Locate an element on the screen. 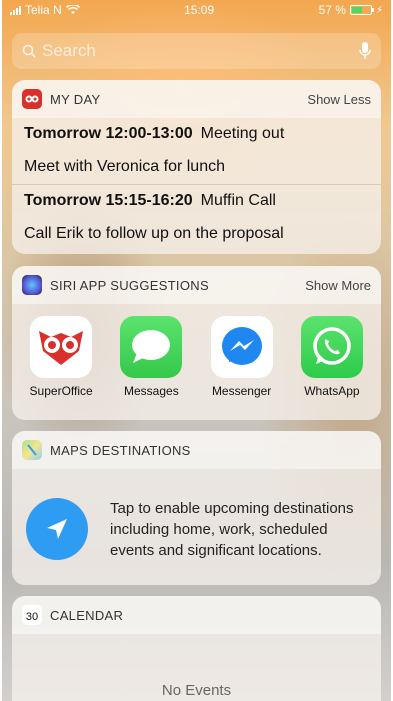 The height and width of the screenshot is (701, 393). maps-header: MAPS DESTINATIONS is located at coordinates (196, 450).